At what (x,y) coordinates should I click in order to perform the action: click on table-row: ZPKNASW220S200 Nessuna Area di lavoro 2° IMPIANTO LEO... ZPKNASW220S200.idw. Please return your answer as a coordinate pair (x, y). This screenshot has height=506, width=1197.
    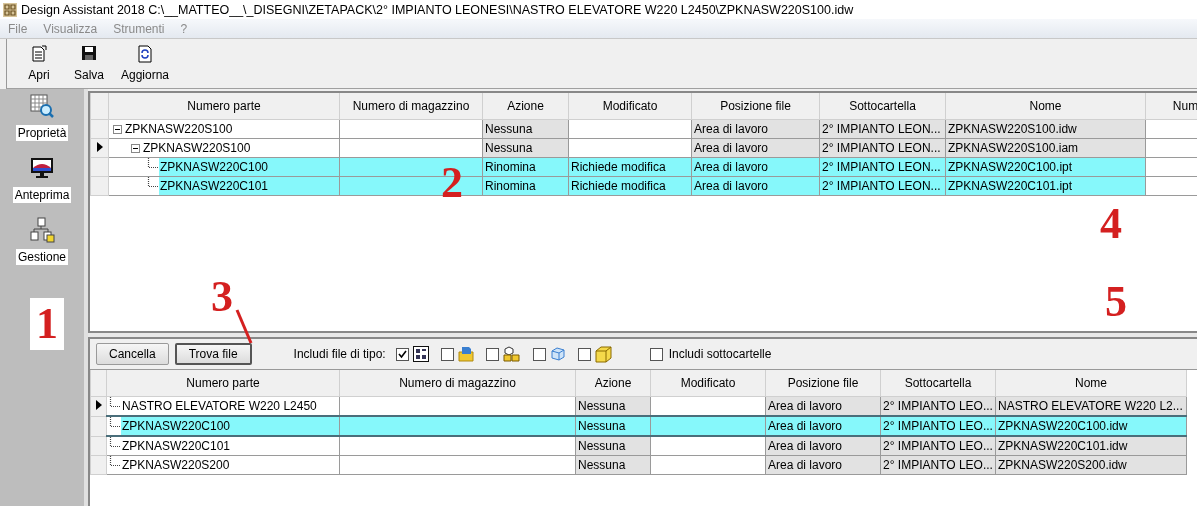
    Looking at the image, I should click on (638, 465).